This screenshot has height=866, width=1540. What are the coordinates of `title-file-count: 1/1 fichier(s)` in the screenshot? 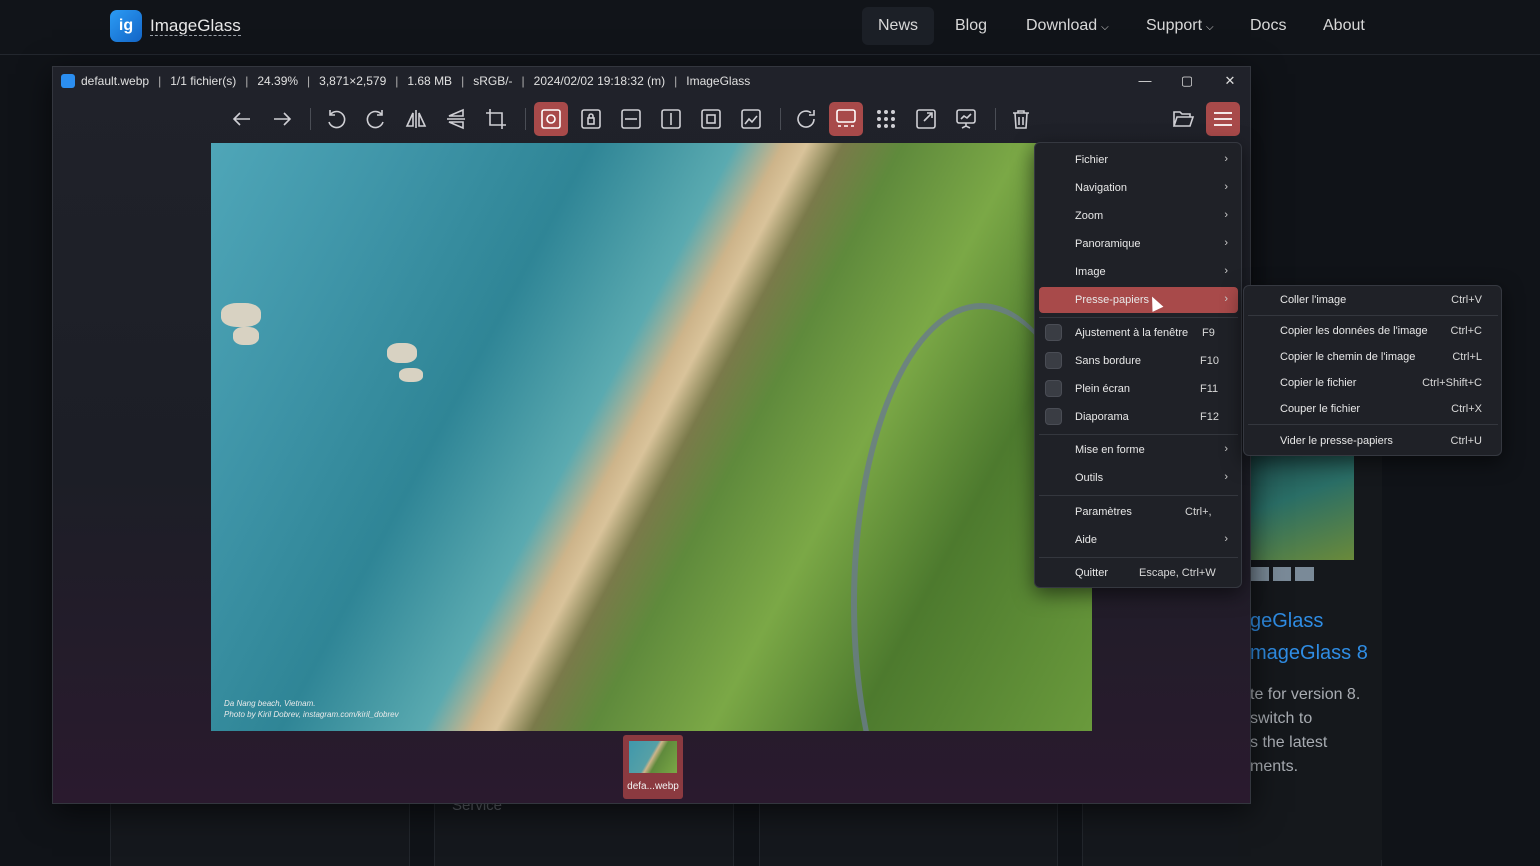 It's located at (203, 81).